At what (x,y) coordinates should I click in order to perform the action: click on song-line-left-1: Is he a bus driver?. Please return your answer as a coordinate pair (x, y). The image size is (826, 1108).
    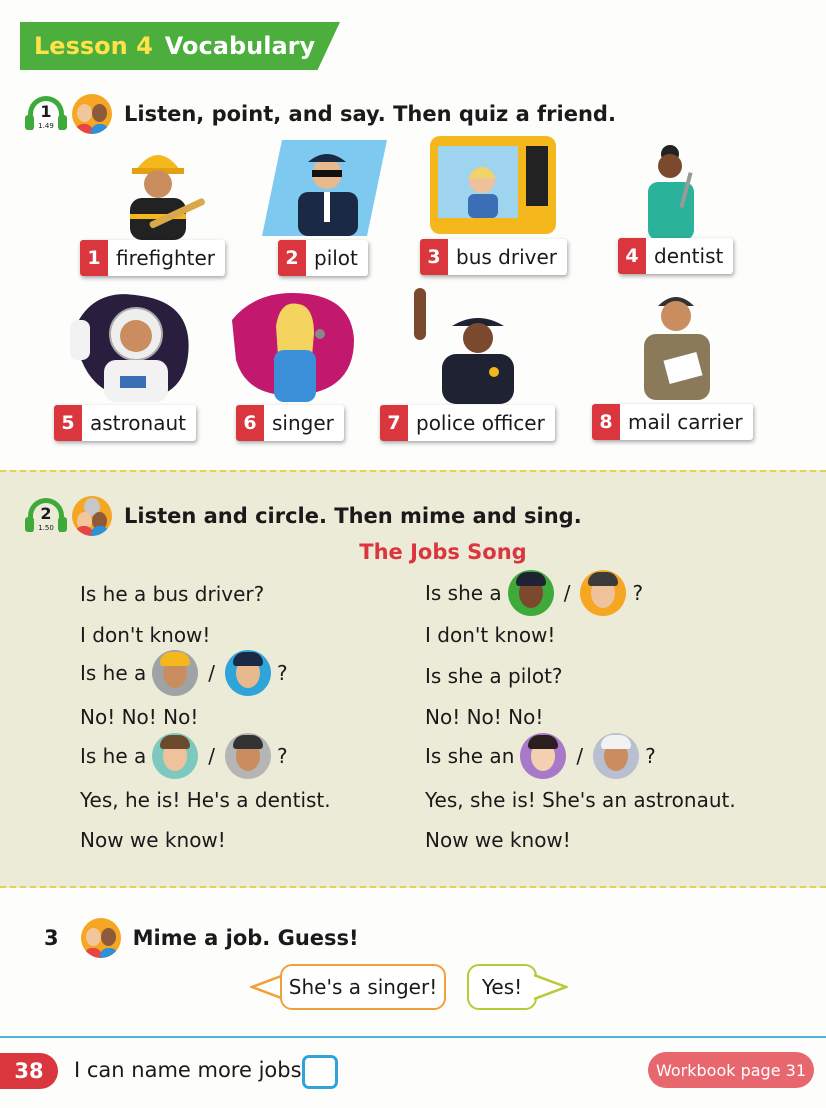
    Looking at the image, I should click on (172, 594).